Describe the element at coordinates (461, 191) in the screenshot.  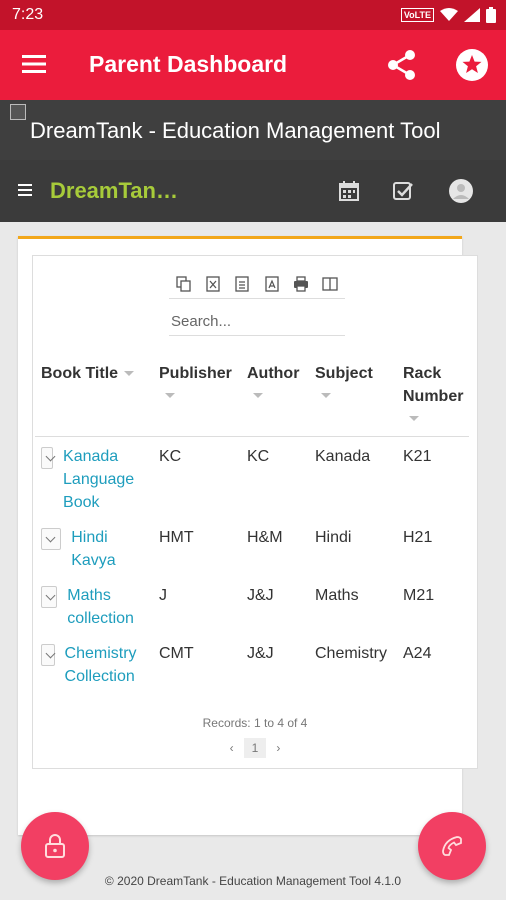
I see `avatar` at that location.